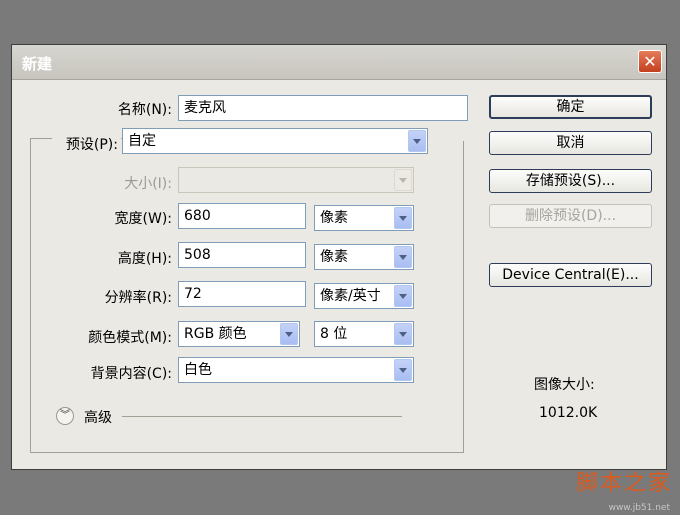 This screenshot has height=515, width=680. Describe the element at coordinates (143, 219) in the screenshot. I see `width-label: 宽度(W):` at that location.